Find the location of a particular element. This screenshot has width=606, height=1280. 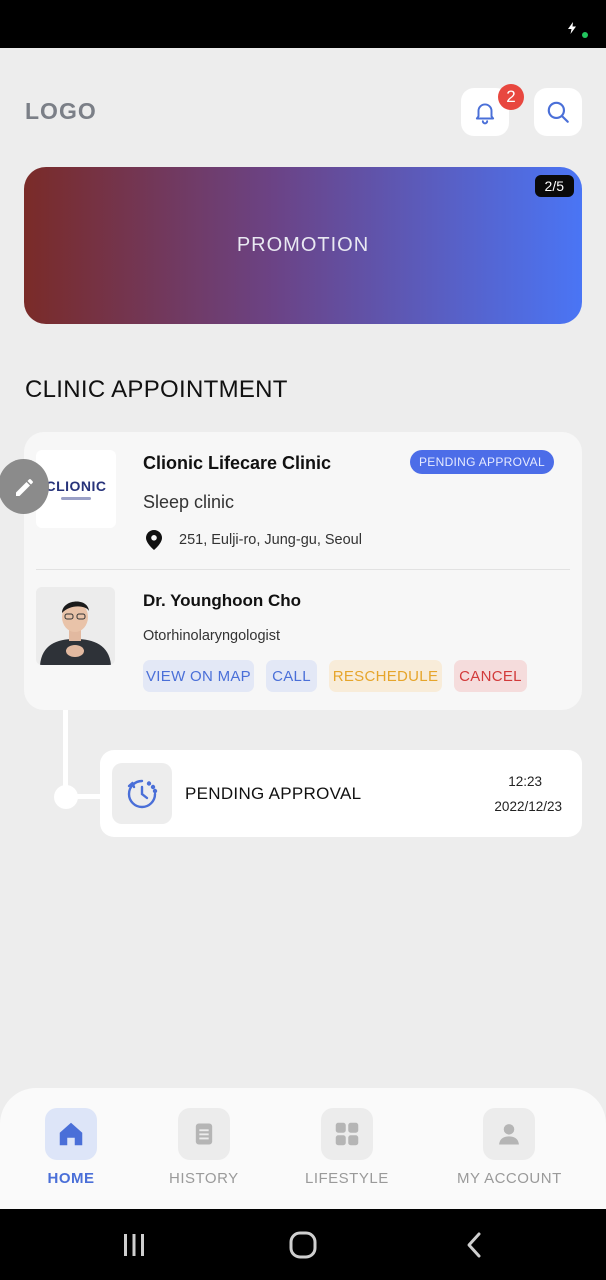

home-circle-icon is located at coordinates (303, 1245).